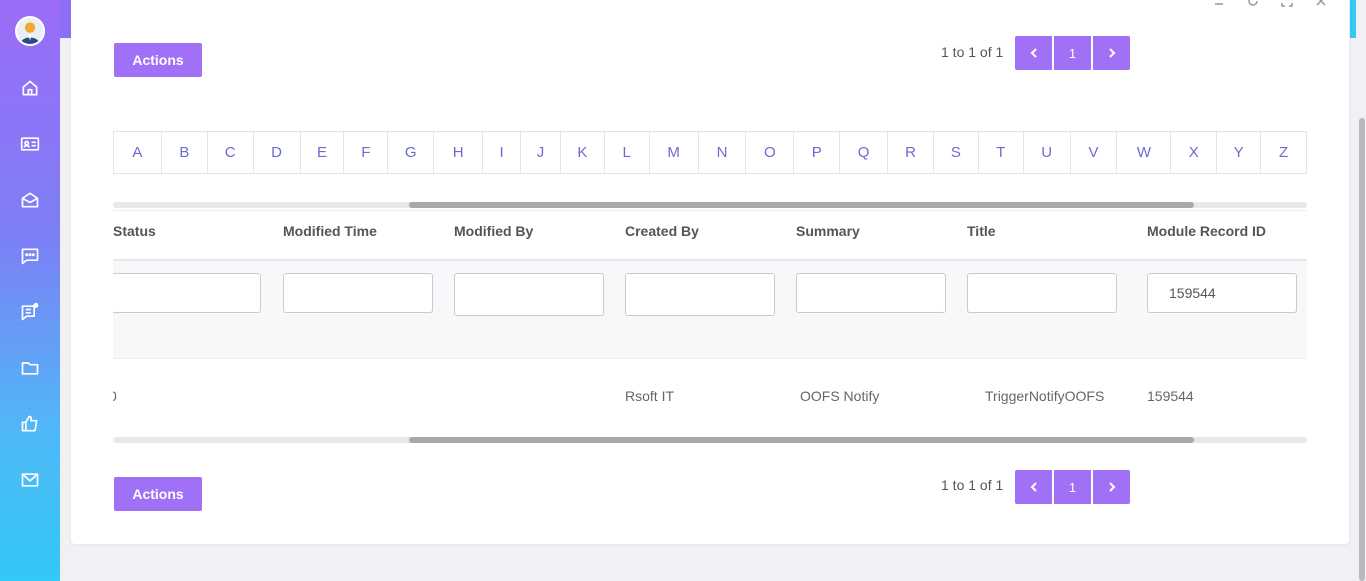 The height and width of the screenshot is (581, 1366). Describe the element at coordinates (662, 231) in the screenshot. I see `column-header-created-by: Created By` at that location.